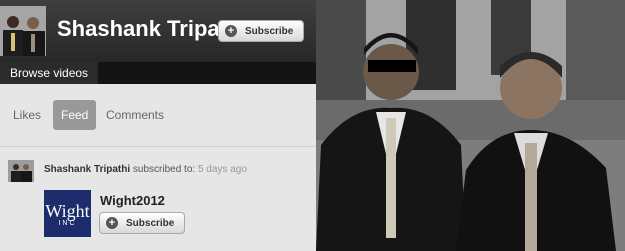 The width and height of the screenshot is (625, 251). Describe the element at coordinates (67, 223) in the screenshot. I see `wight-logo-sub: INC` at that location.